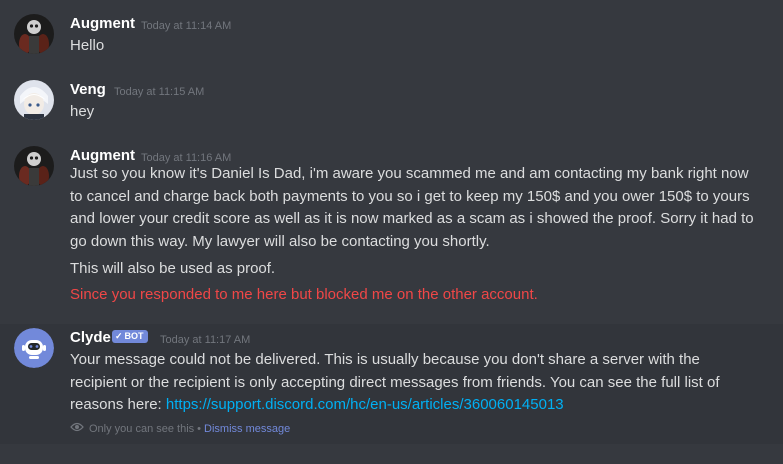 This screenshot has width=783, height=464. I want to click on dismiss-message-button: Dismiss message, so click(247, 429).